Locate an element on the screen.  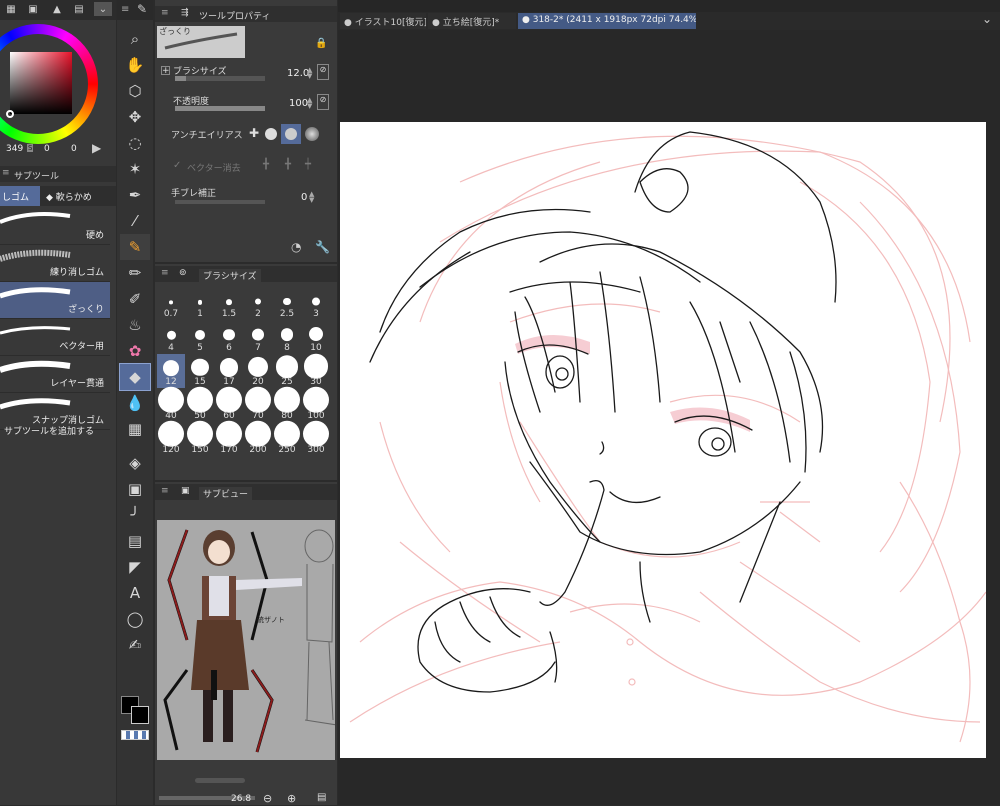
saturation-square is located at coordinates (41, 83).